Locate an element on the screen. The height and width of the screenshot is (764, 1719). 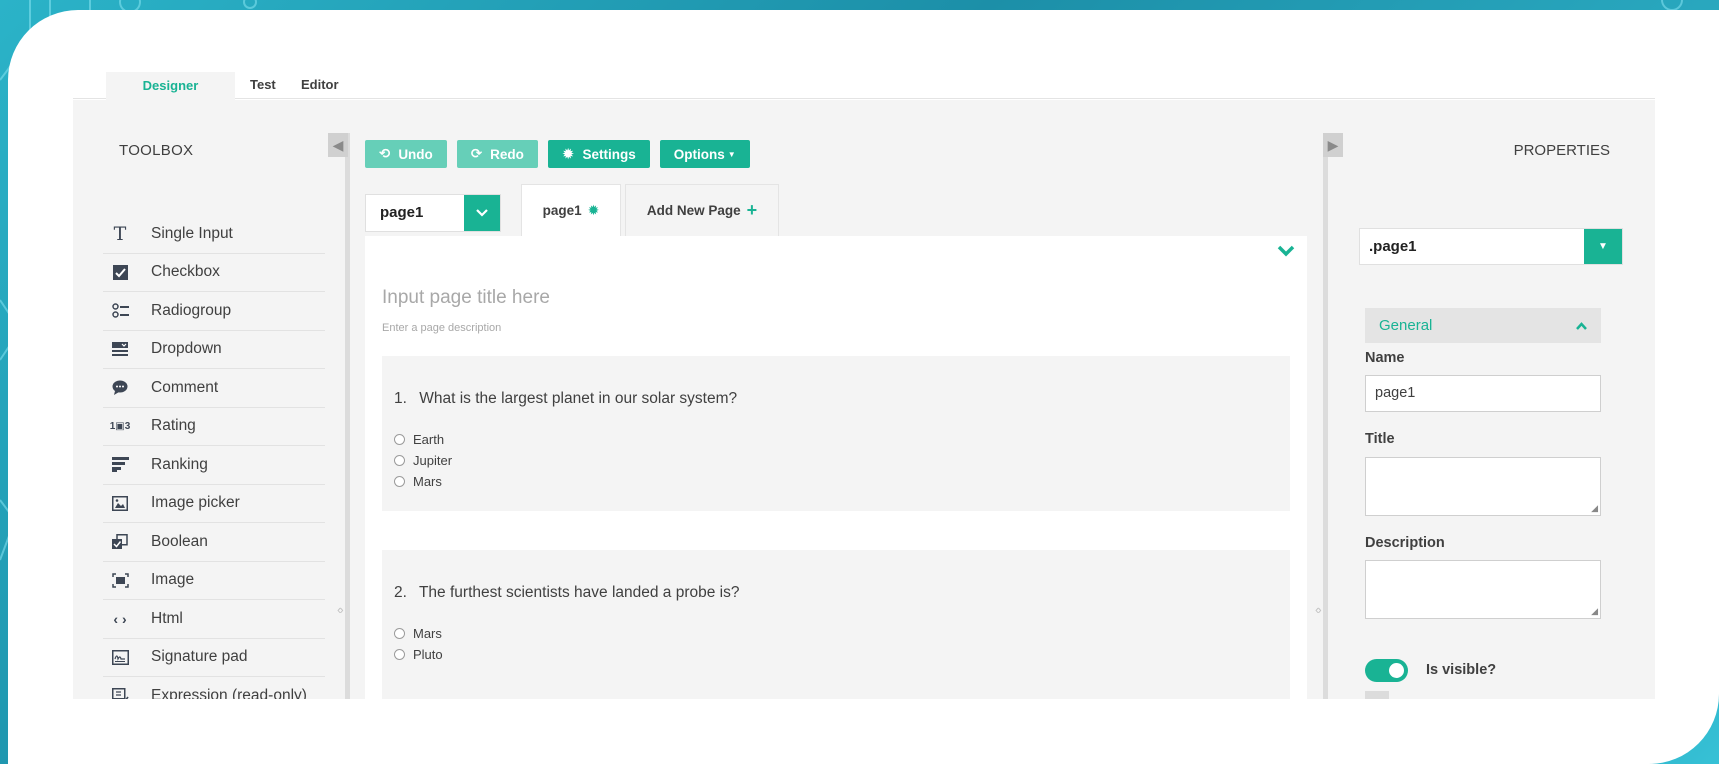
top-tabs: Designer Test Editor is located at coordinates (864, 86).